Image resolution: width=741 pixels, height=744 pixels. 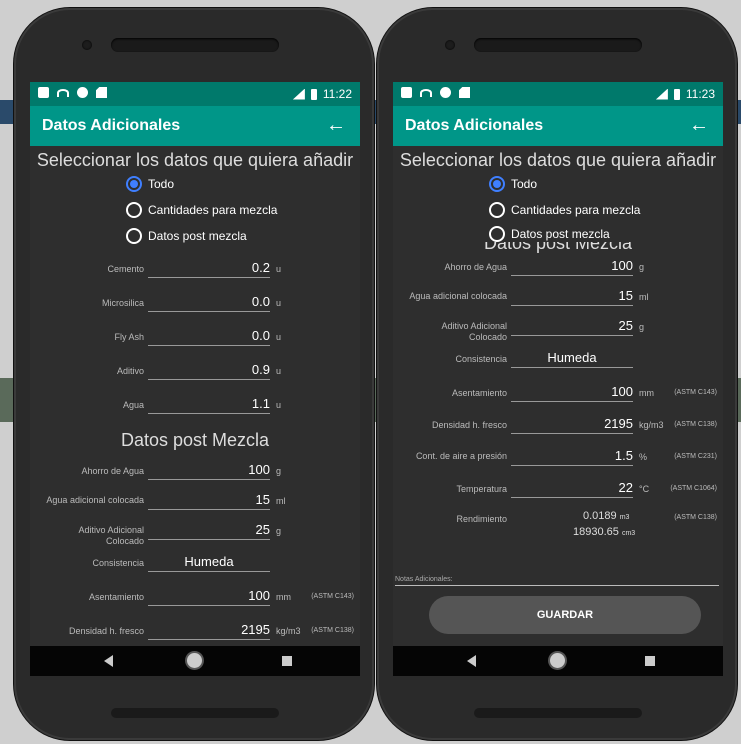 What do you see at coordinates (565, 615) in the screenshot?
I see `save-button: GUARDAR` at bounding box center [565, 615].